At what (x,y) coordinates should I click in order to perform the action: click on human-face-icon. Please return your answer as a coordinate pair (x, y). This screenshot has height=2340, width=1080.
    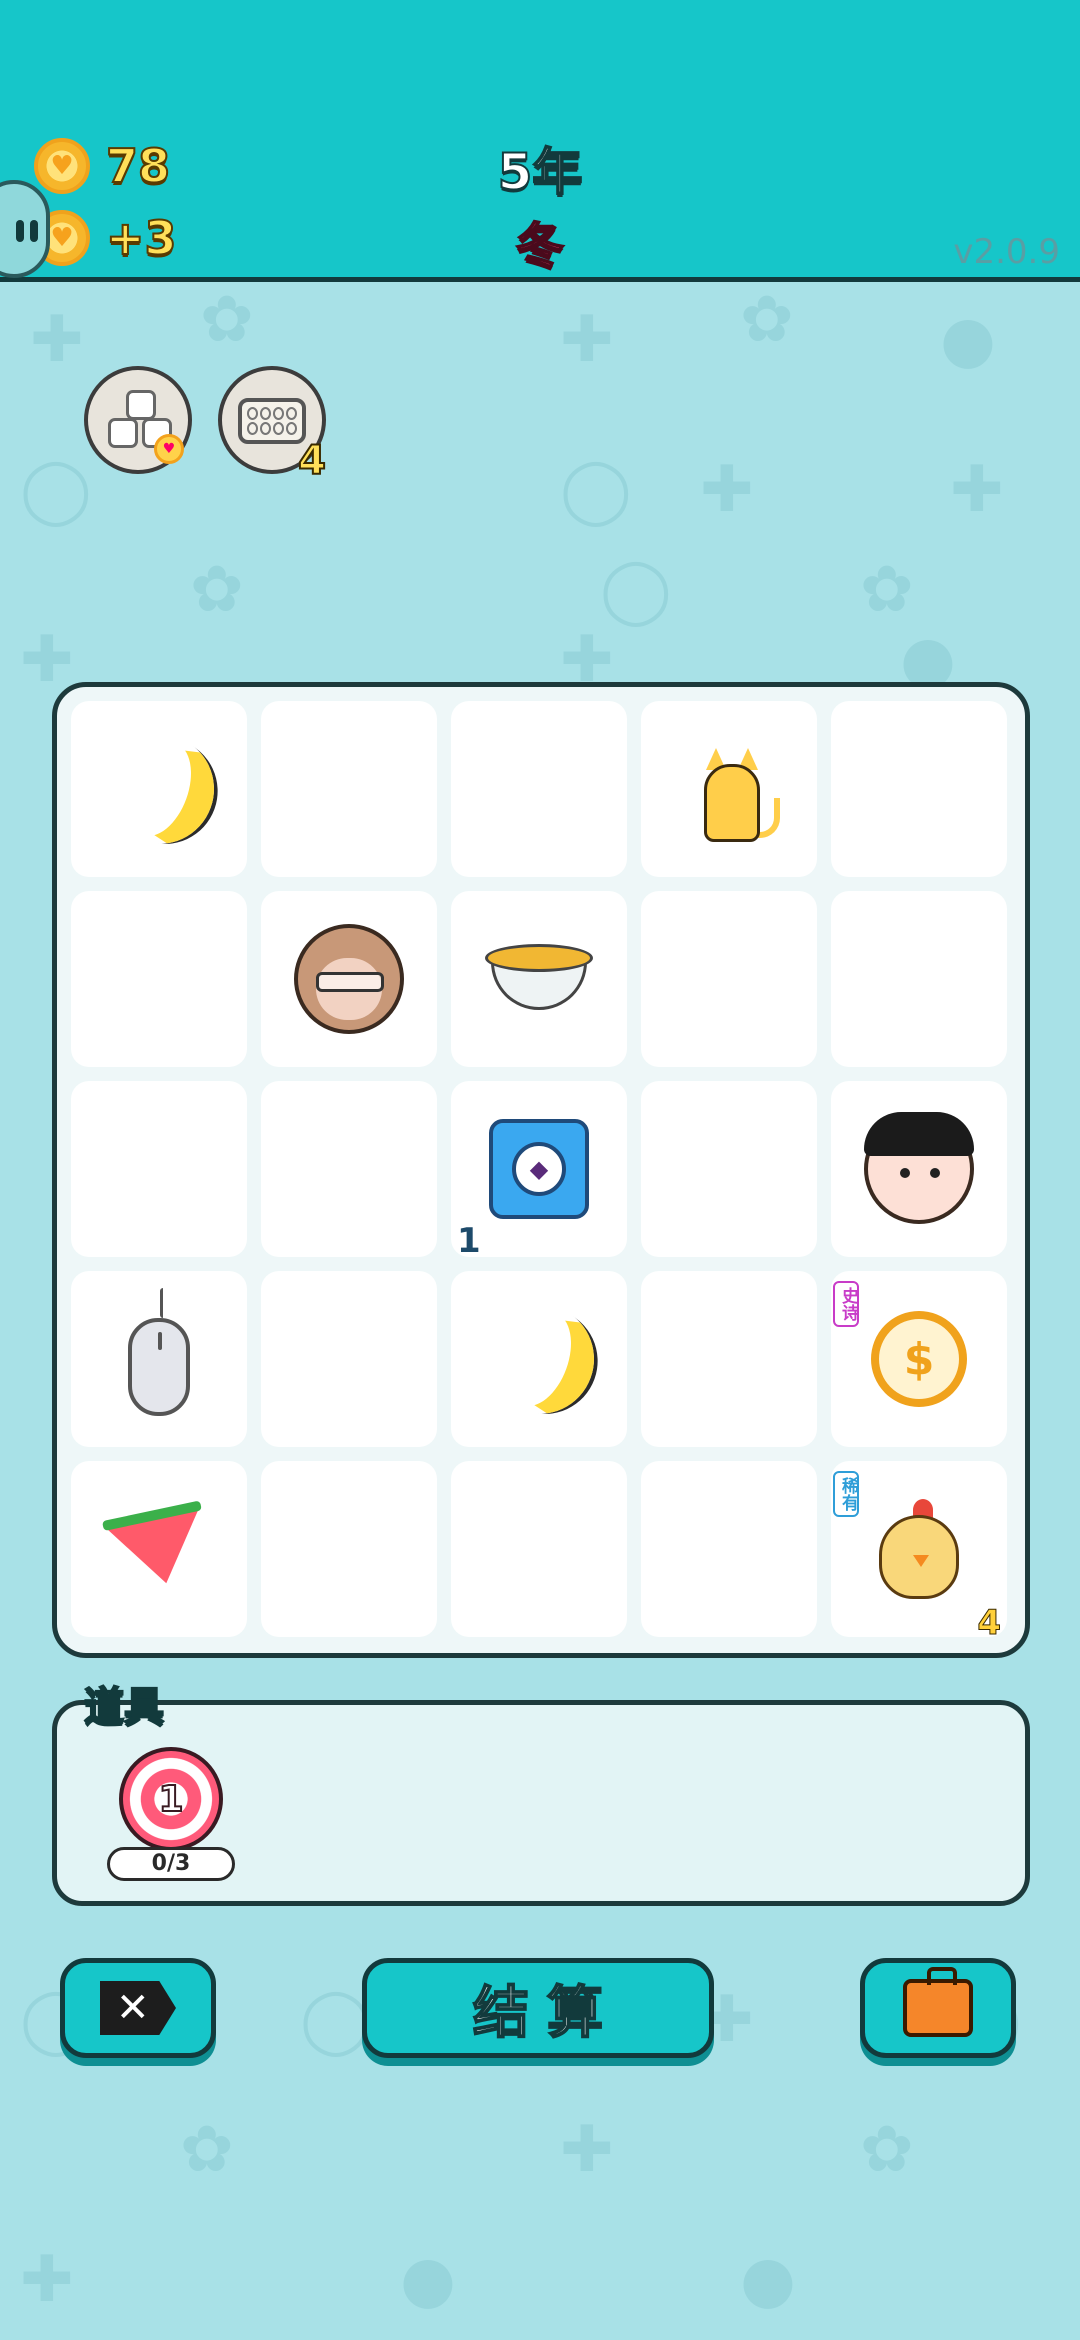
    Looking at the image, I should click on (919, 1168).